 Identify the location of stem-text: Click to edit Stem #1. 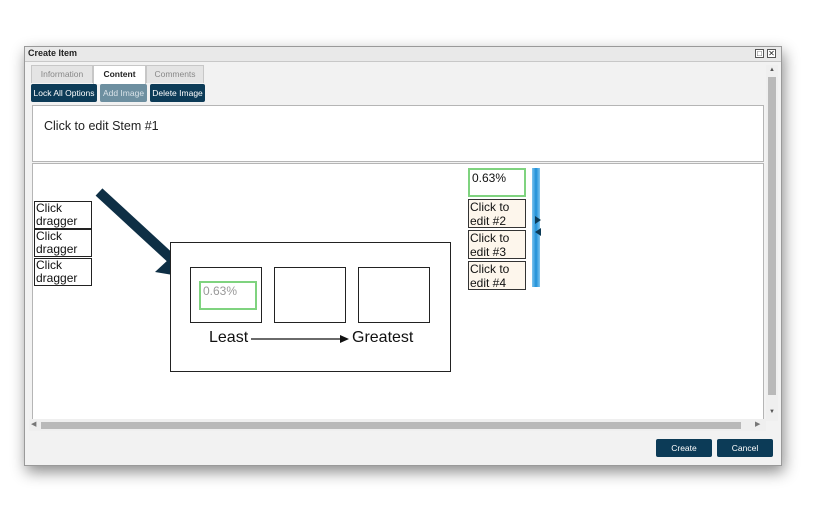
(101, 126).